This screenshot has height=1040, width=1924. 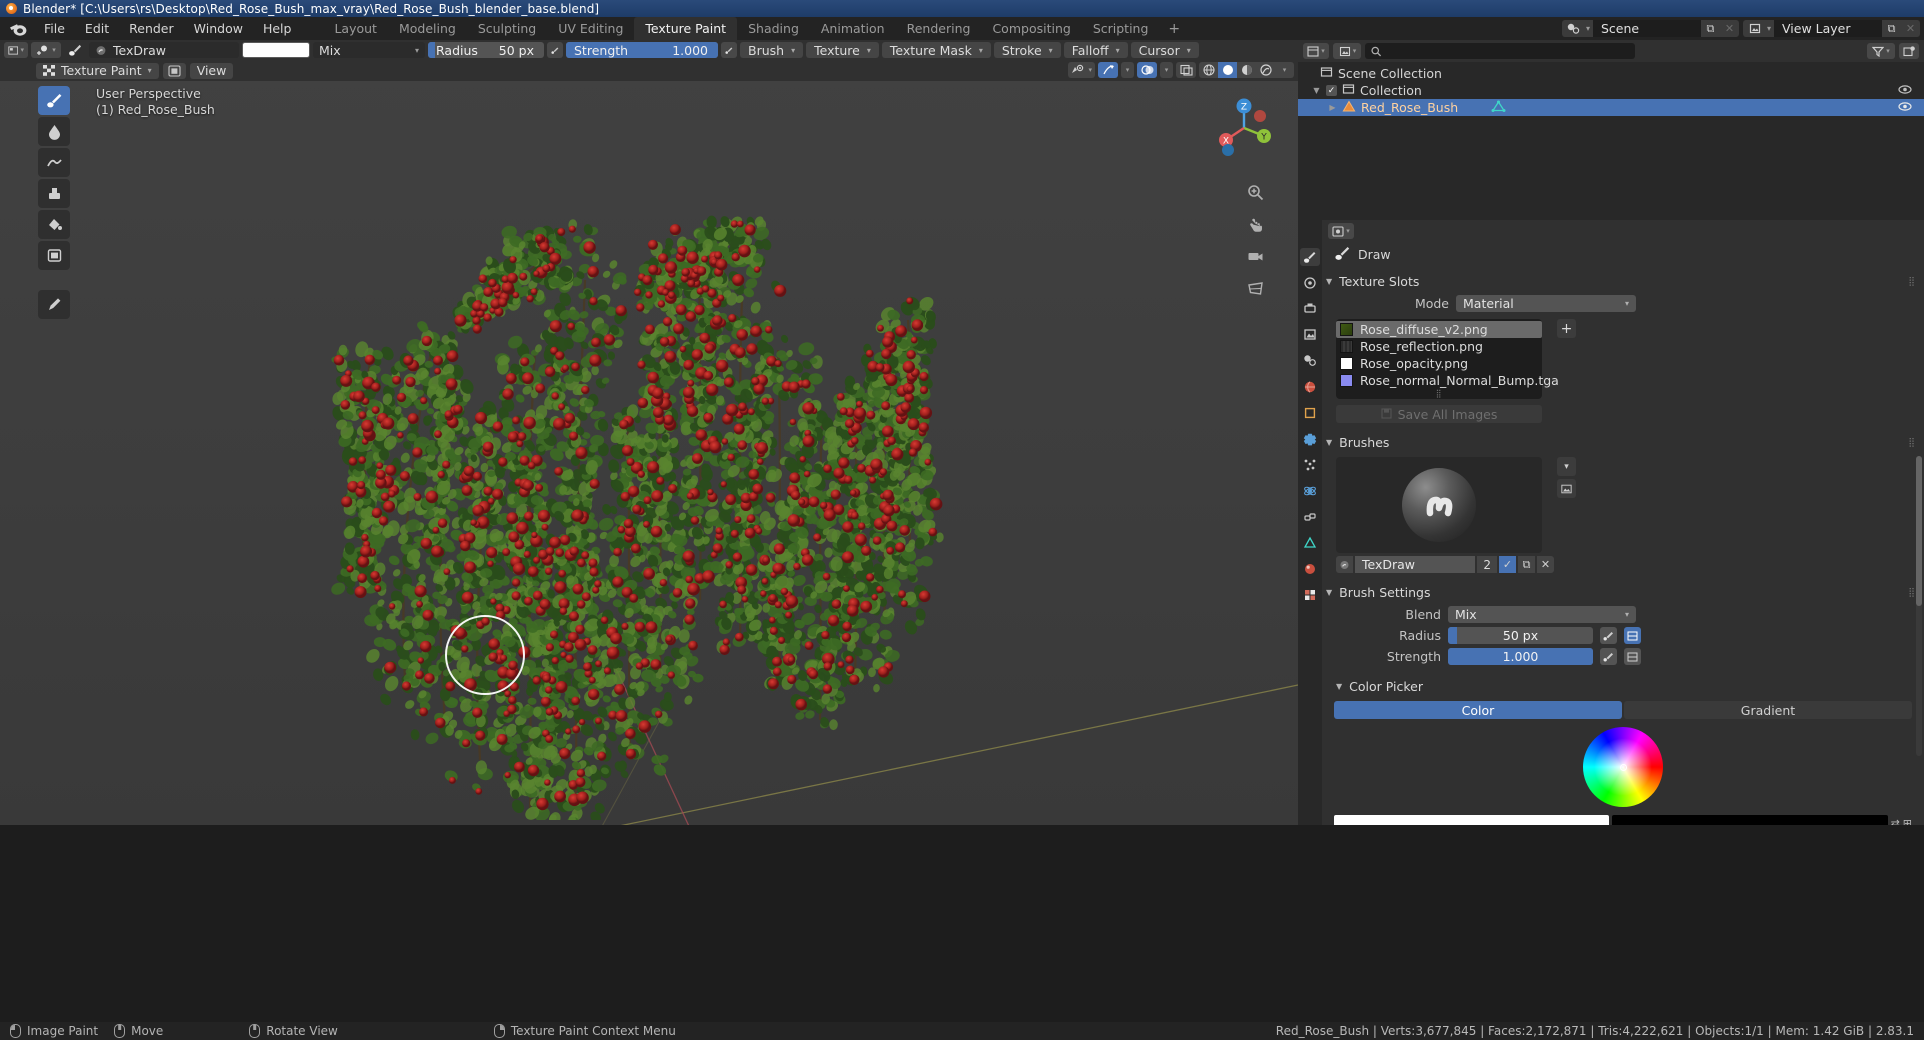 What do you see at coordinates (1611, 73) in the screenshot?
I see `outliner-row-scene-collection: Scene Collection` at bounding box center [1611, 73].